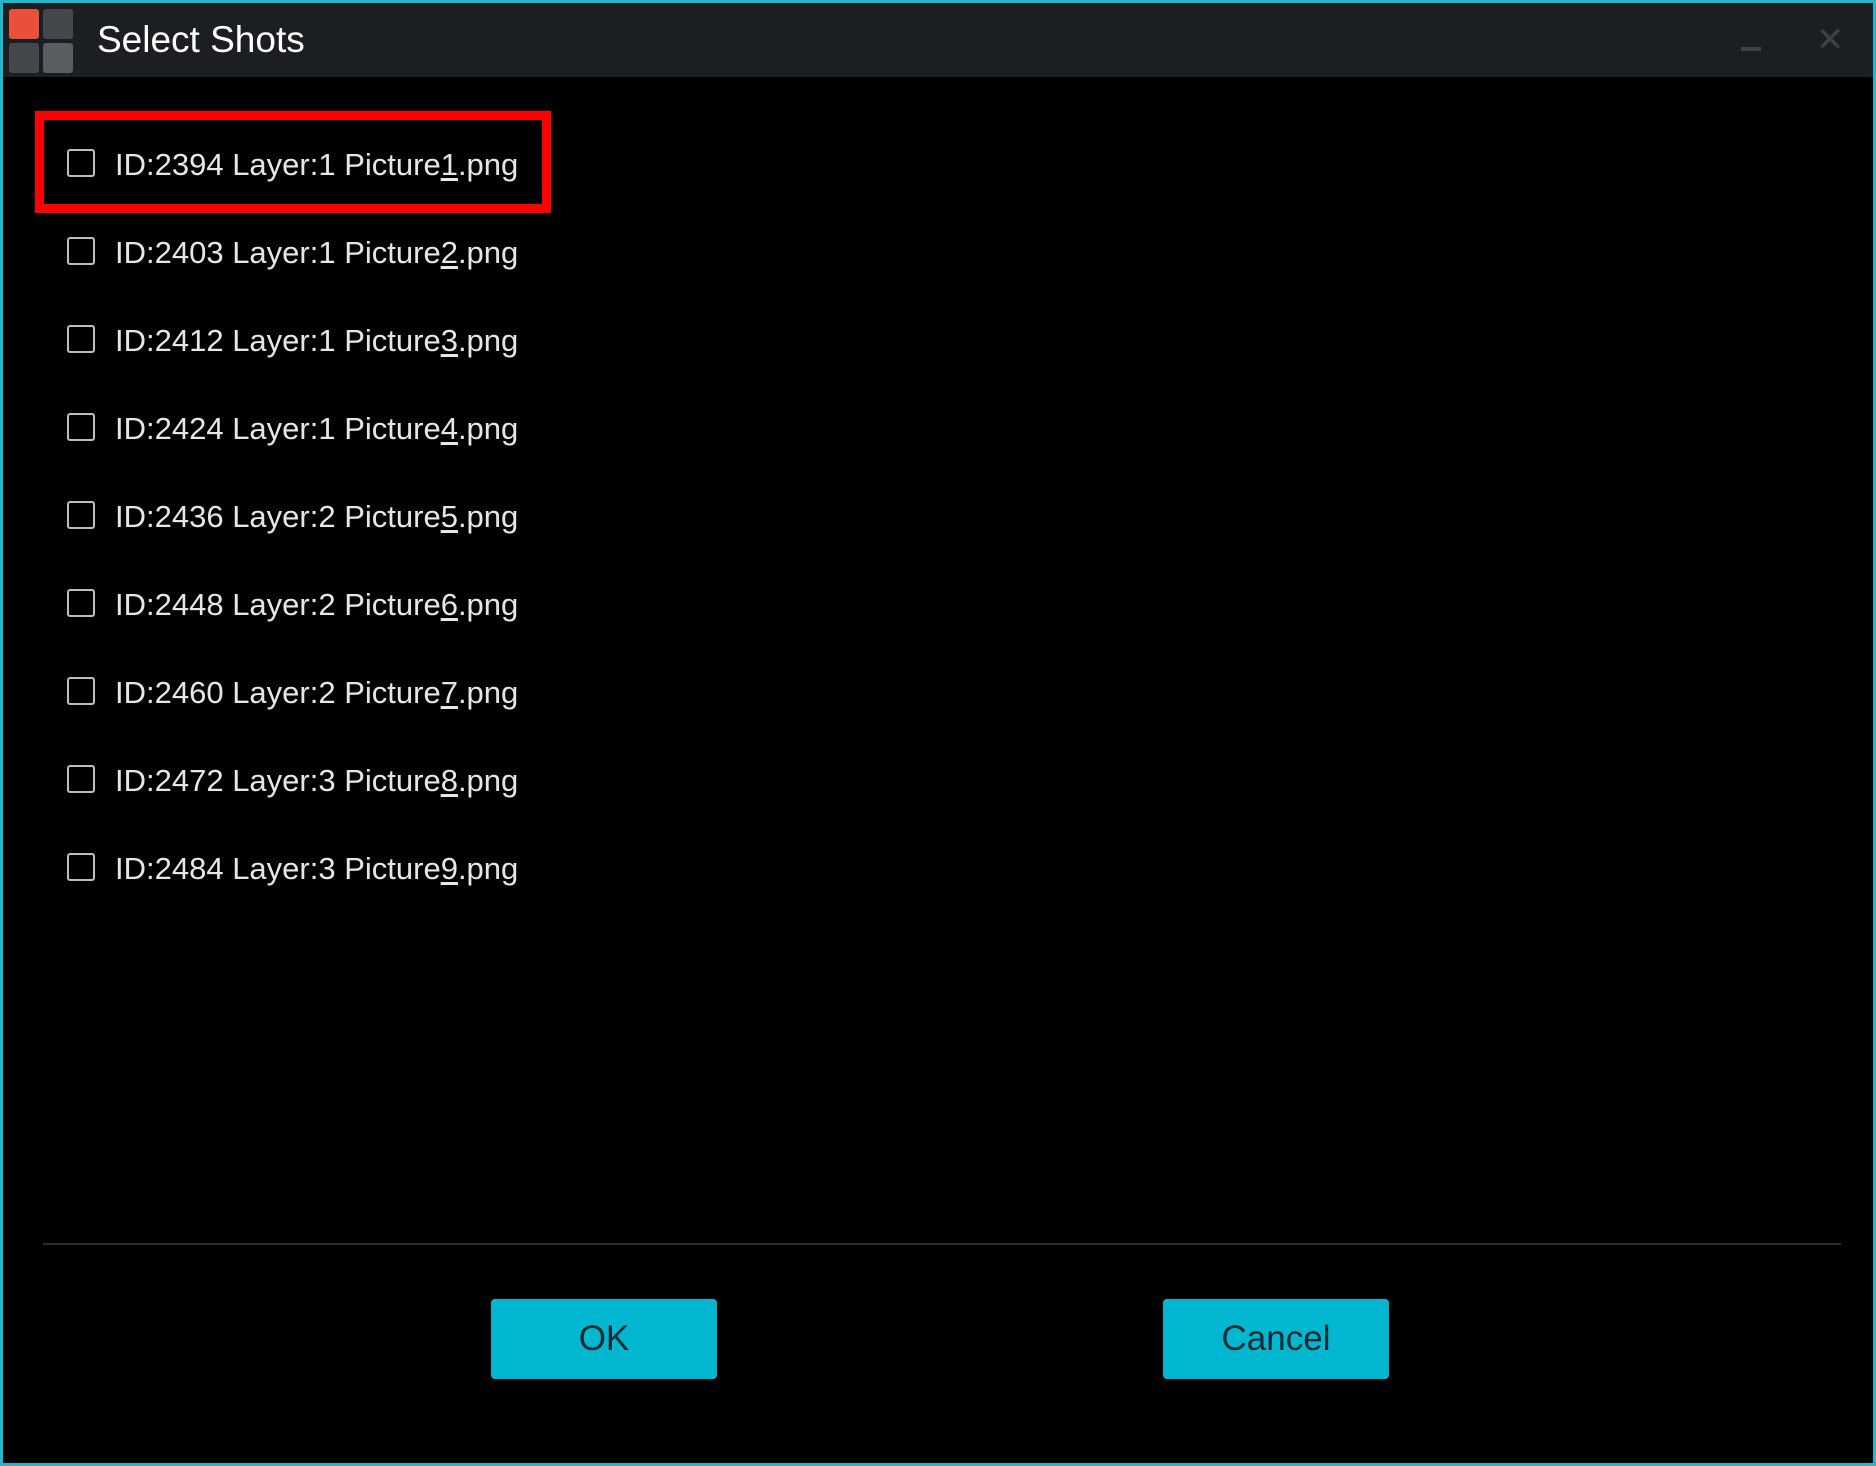 The height and width of the screenshot is (1466, 1876). What do you see at coordinates (449, 516) in the screenshot?
I see `shot-label-mnemonic: 5` at bounding box center [449, 516].